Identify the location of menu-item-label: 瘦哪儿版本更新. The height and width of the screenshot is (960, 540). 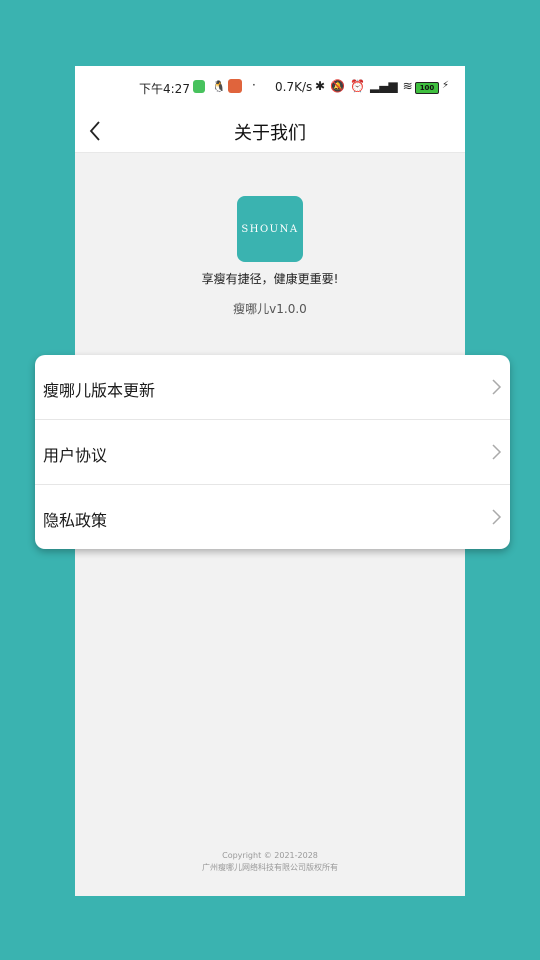
(99, 390).